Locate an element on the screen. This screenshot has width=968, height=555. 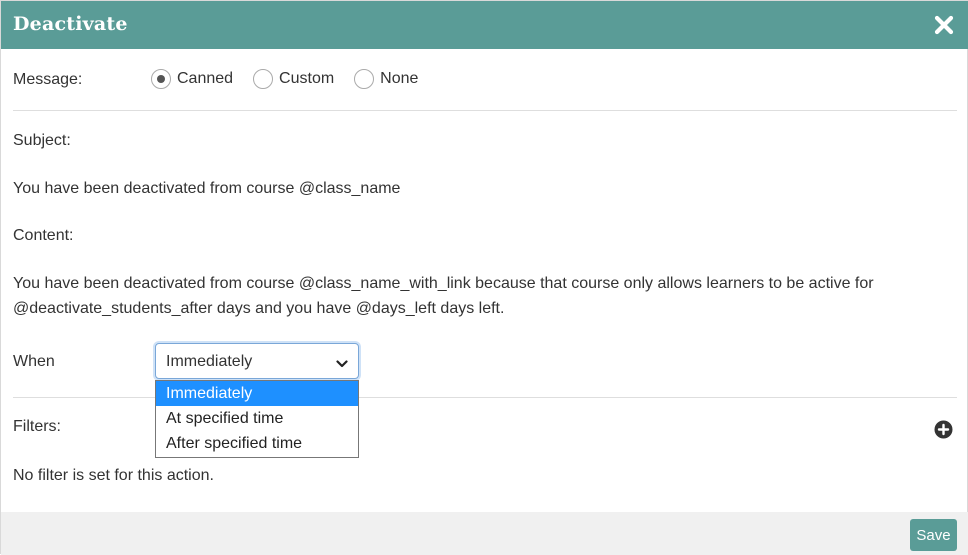
when-select-value: Immediately is located at coordinates (209, 361).